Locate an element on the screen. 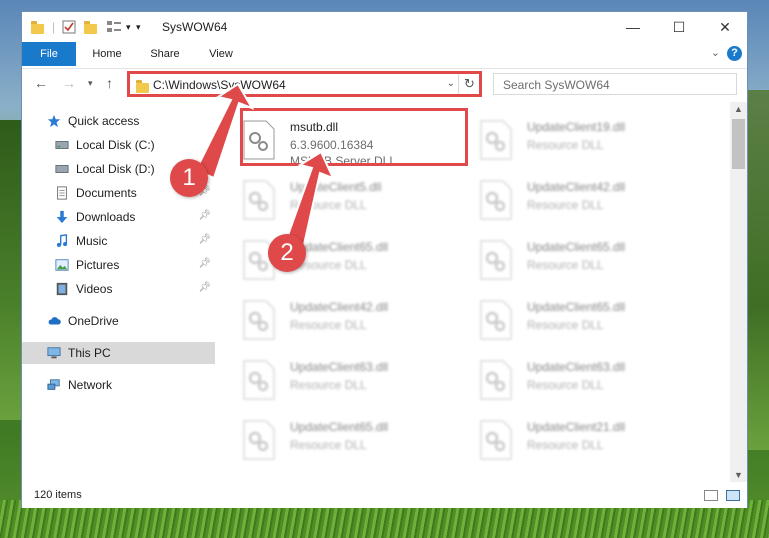 Image resolution: width=769 pixels, height=538 pixels. sidebar-item-local-disk-c: Local Disk (C:) is located at coordinates (118, 145).